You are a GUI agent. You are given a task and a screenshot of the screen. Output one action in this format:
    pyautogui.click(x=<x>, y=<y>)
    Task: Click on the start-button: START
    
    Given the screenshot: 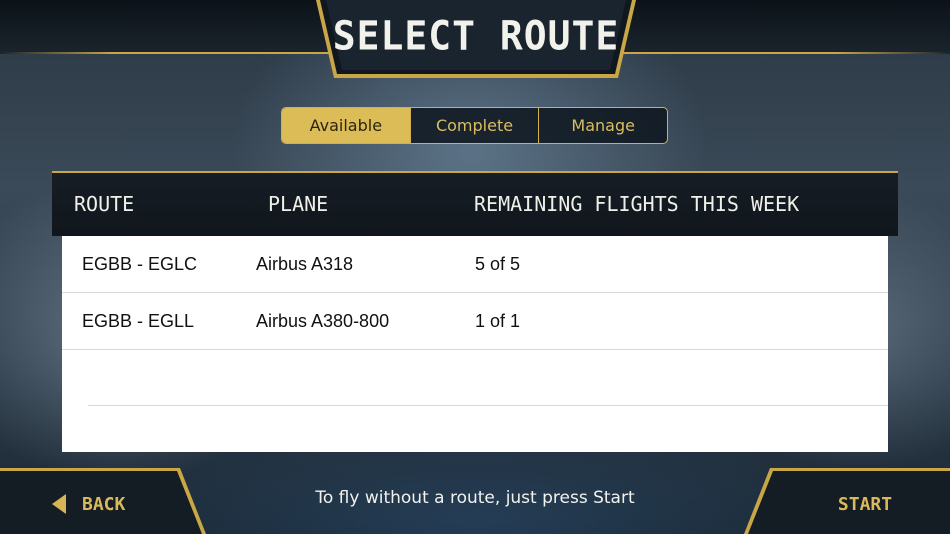 What is the action you would take?
    pyautogui.click(x=865, y=504)
    